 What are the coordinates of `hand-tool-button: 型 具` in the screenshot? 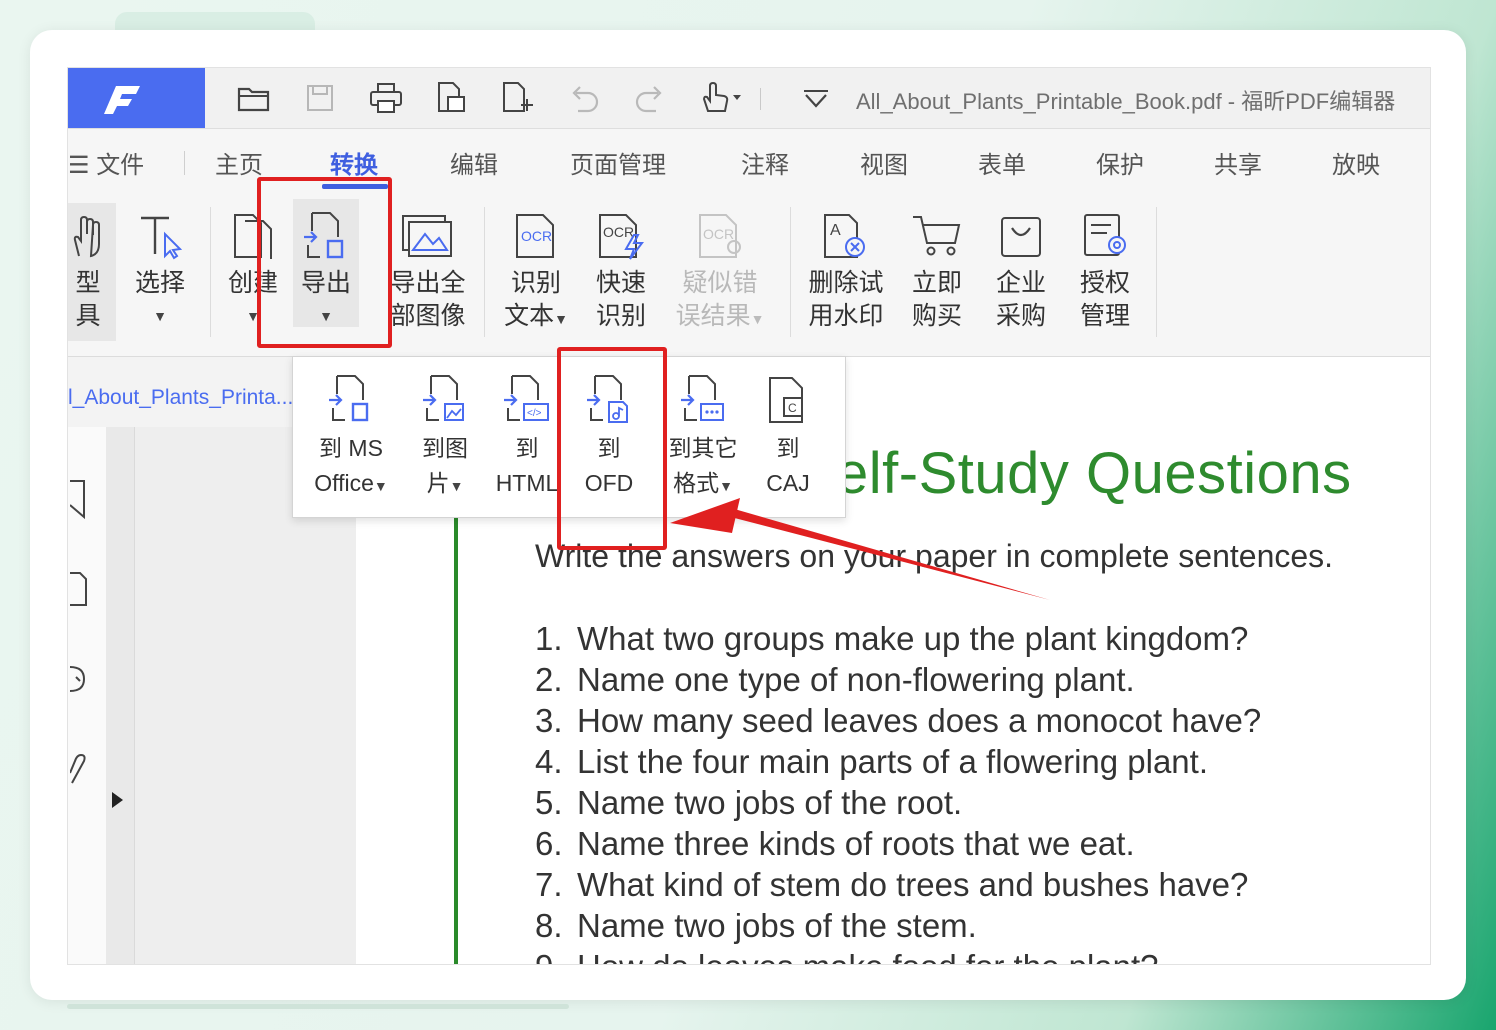 It's located at (88, 269).